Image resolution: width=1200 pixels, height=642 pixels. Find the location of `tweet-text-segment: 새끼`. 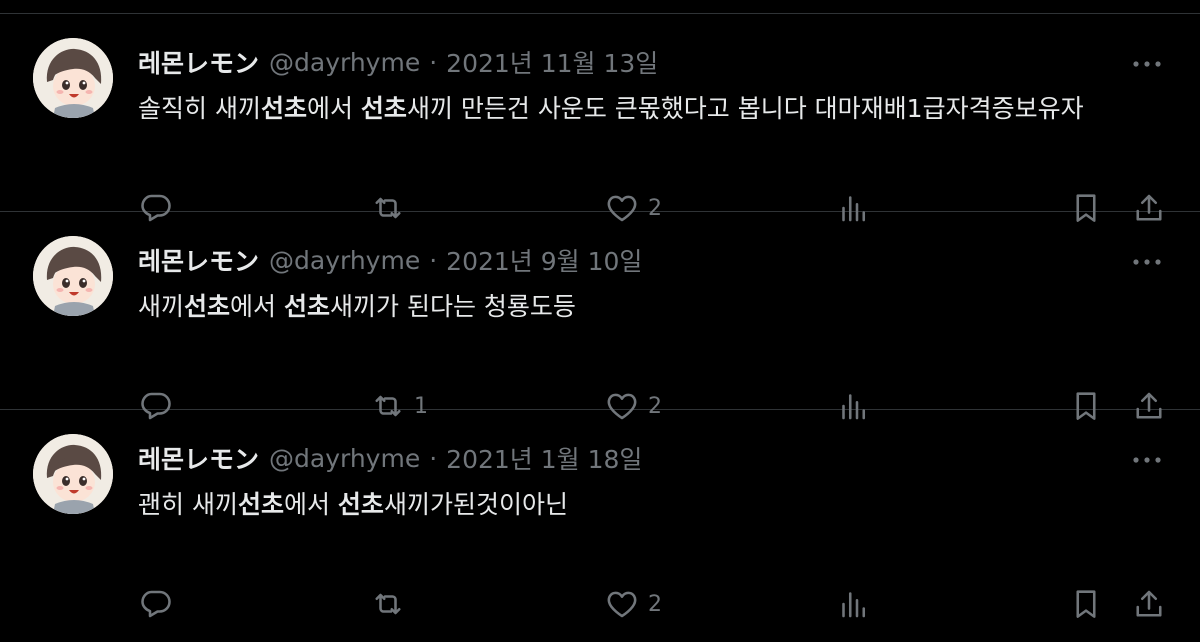

tweet-text-segment: 새끼 is located at coordinates (161, 306).